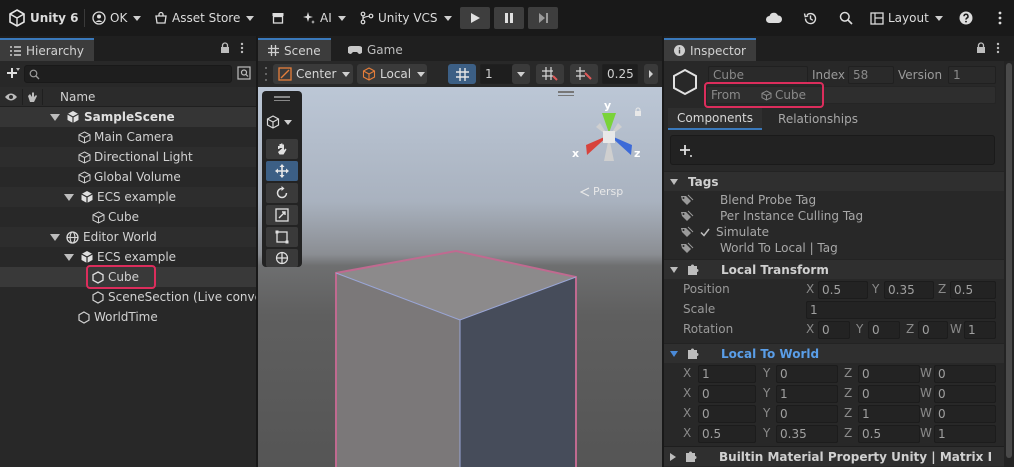  Describe the element at coordinates (966, 18) in the screenshot. I see `help-button` at that location.